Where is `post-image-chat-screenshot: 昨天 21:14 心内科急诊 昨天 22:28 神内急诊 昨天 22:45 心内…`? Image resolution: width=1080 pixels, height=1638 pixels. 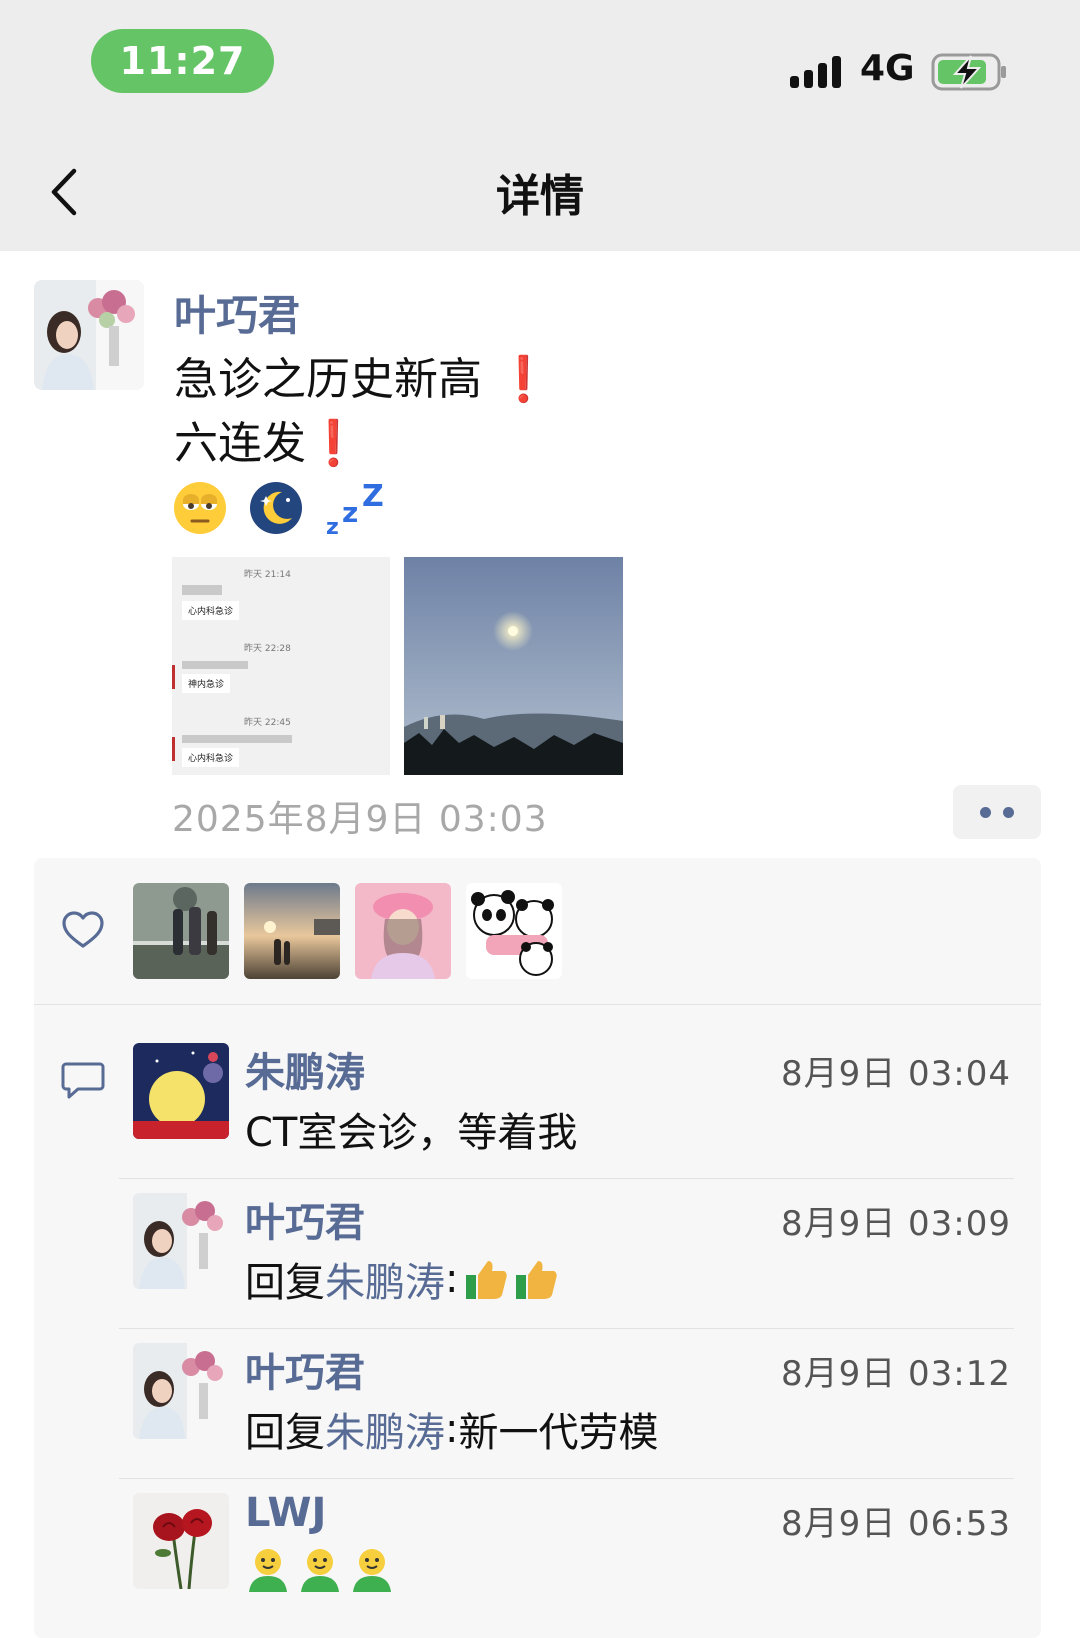 post-image-chat-screenshot: 昨天 21:14 心内科急诊 昨天 22:28 神内急诊 昨天 22:45 心内… is located at coordinates (281, 666).